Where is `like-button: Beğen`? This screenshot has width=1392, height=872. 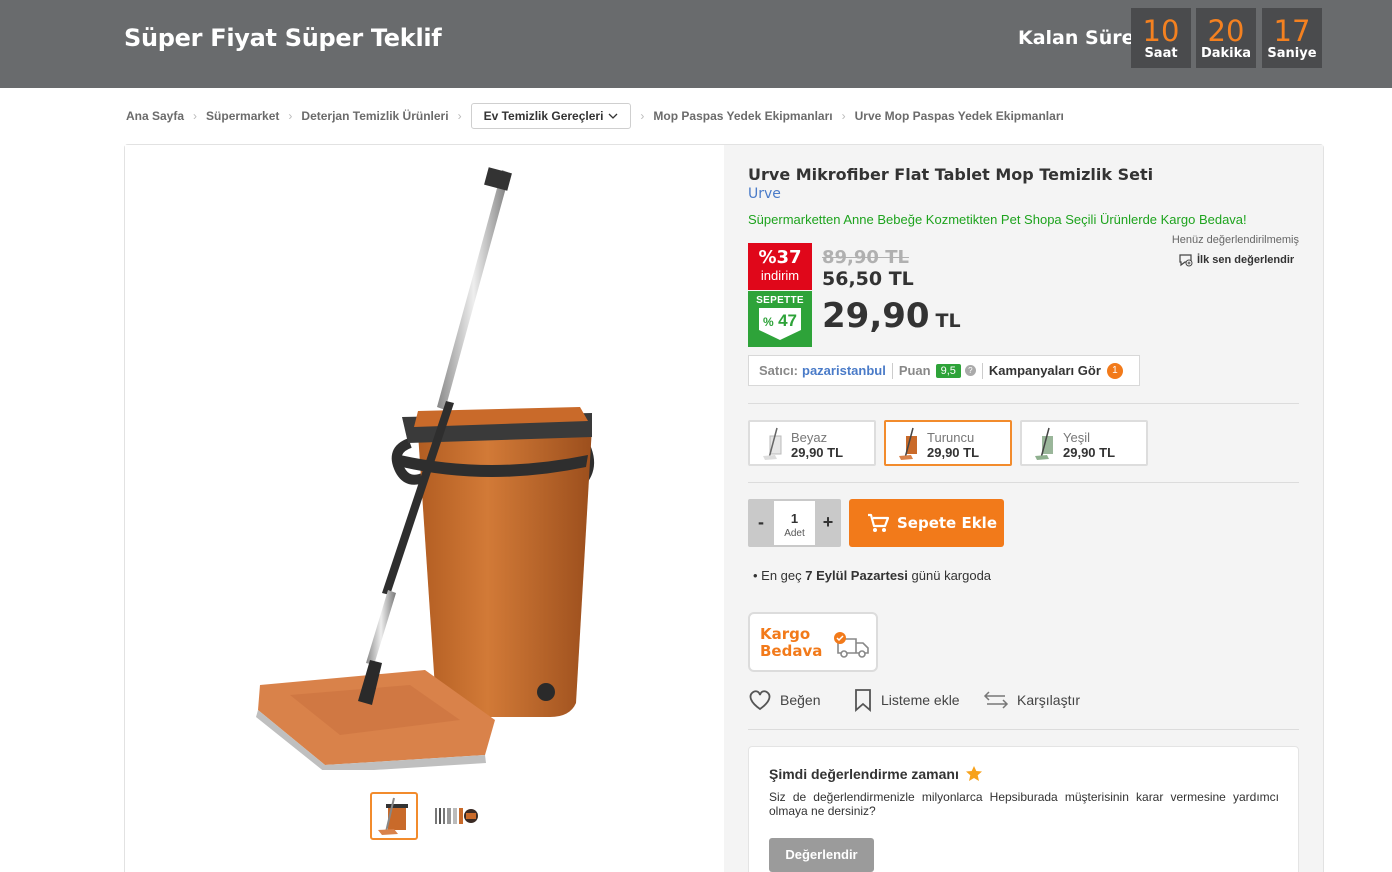
like-button: Beğen is located at coordinates (784, 700).